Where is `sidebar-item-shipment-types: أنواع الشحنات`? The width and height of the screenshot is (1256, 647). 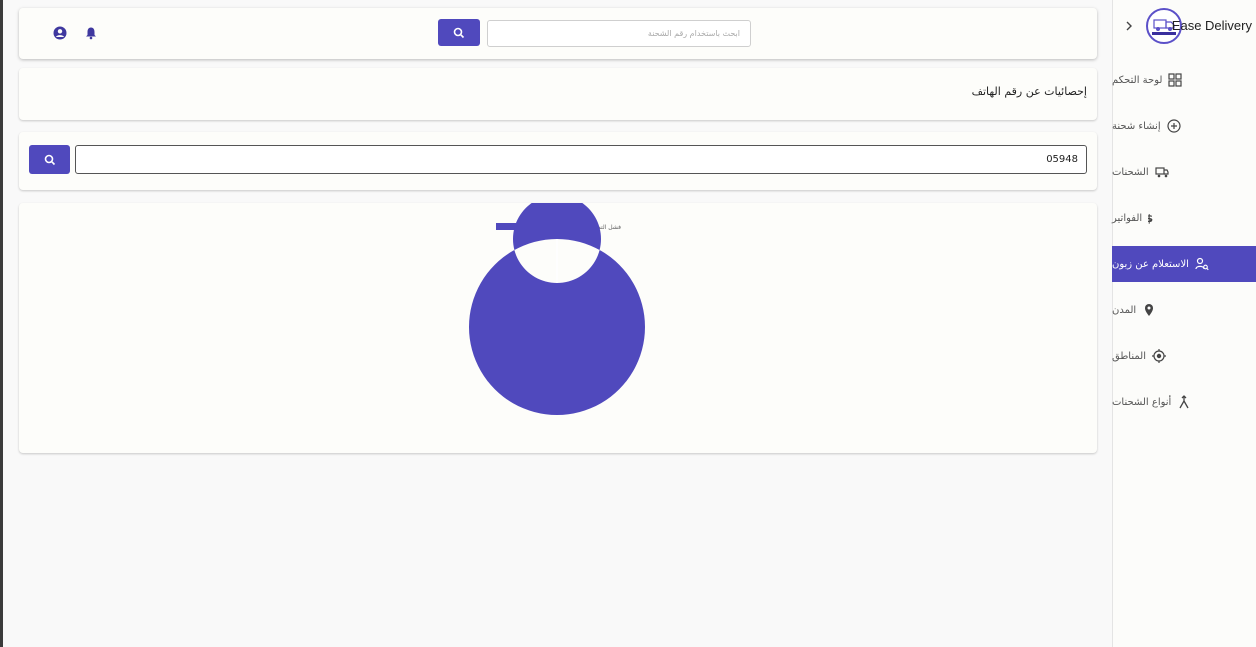
sidebar-item-shipment-types: أنواع الشحنات is located at coordinates (1184, 402).